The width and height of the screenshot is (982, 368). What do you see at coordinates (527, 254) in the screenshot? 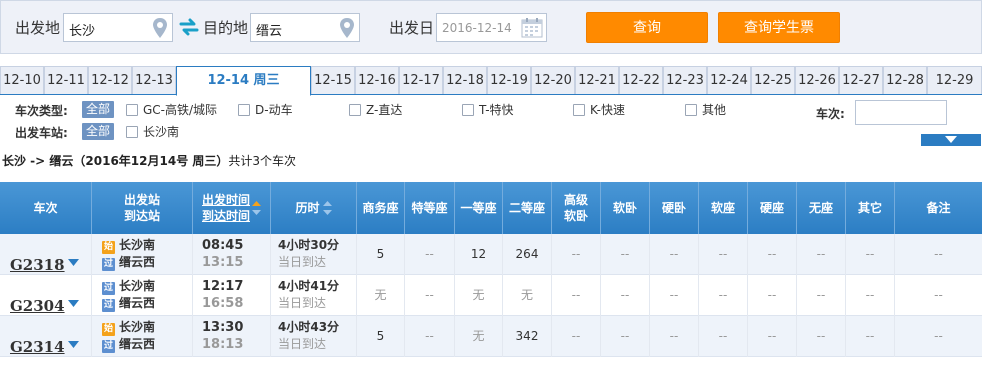
I see `seat-second: 264` at bounding box center [527, 254].